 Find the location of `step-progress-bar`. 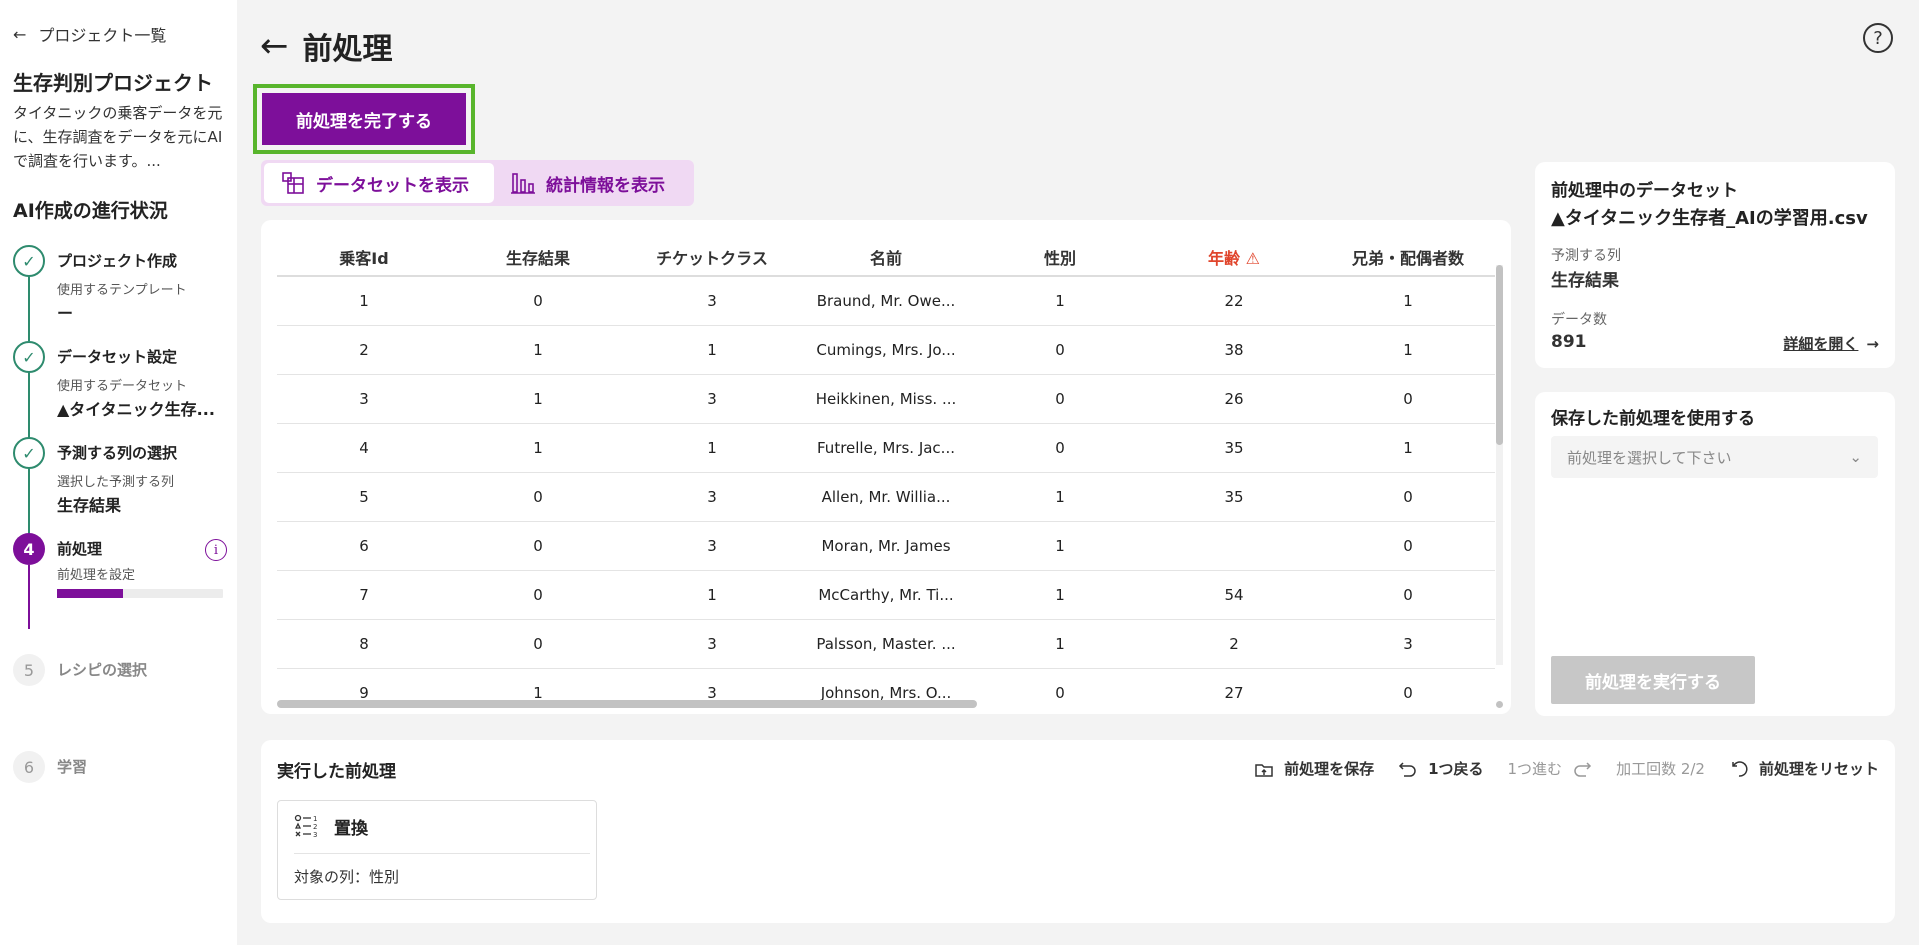

step-progress-bar is located at coordinates (140, 593).